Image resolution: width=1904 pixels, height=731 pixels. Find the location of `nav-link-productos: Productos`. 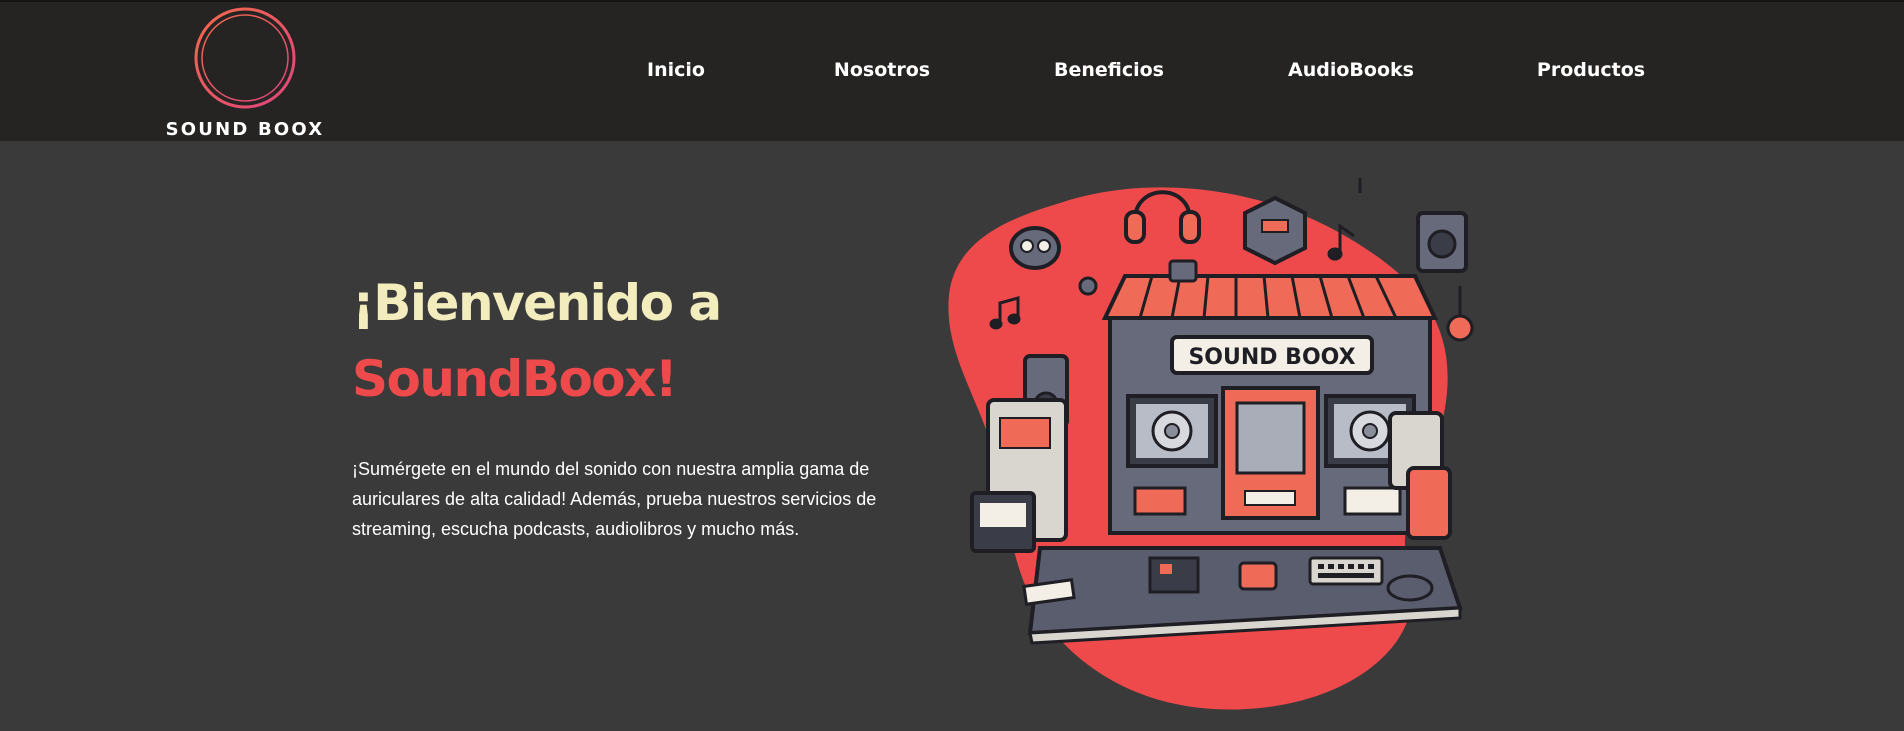

nav-link-productos: Productos is located at coordinates (1591, 70).